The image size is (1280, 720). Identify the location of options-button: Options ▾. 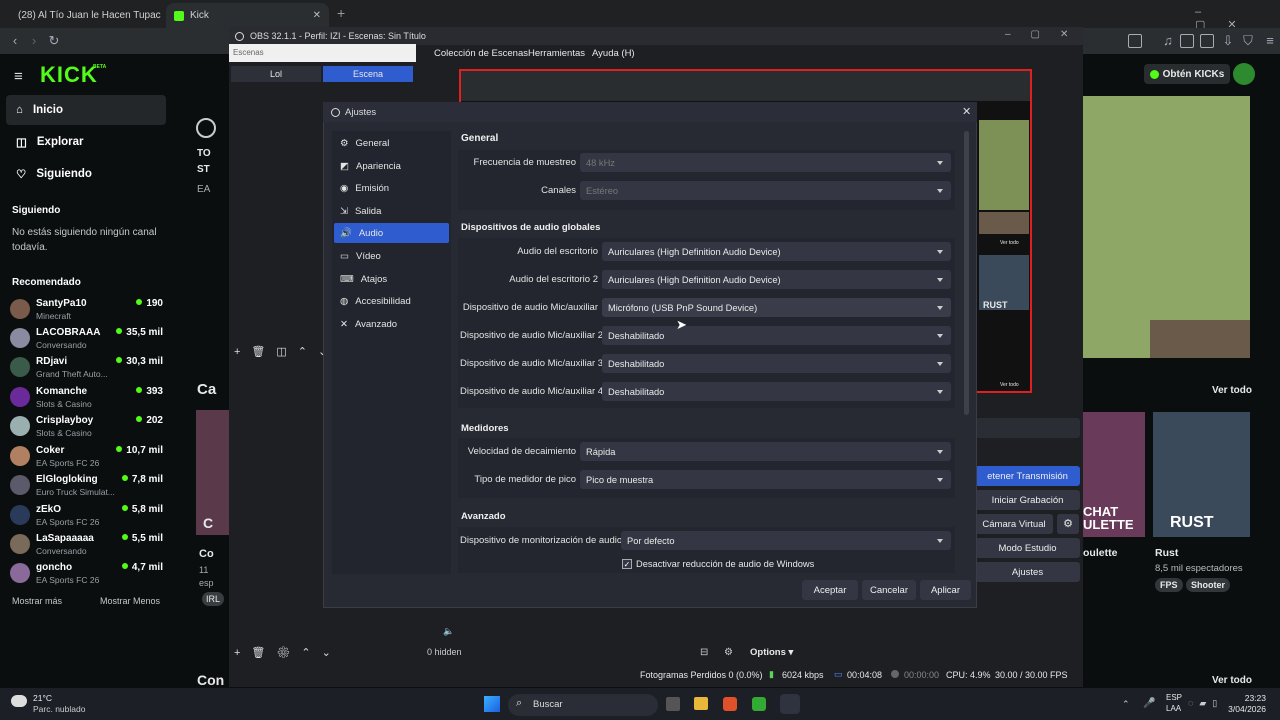
(771, 652).